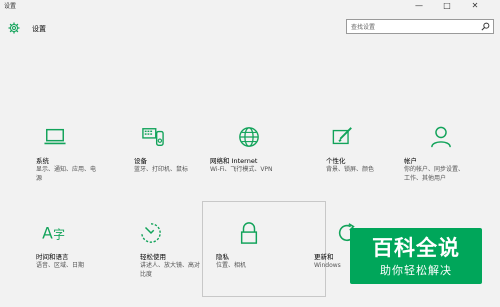 The height and width of the screenshot is (307, 500). Describe the element at coordinates (249, 137) in the screenshot. I see `globe-icon` at that location.